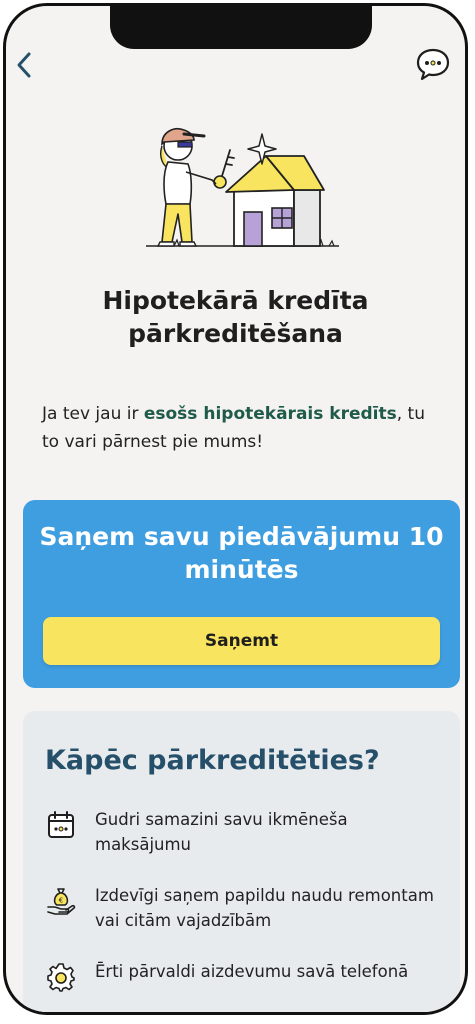 The image size is (475, 1024). I want to click on benefit-text: Ērti pārvaldi aizdevumu savā telefonā, so click(252, 971).